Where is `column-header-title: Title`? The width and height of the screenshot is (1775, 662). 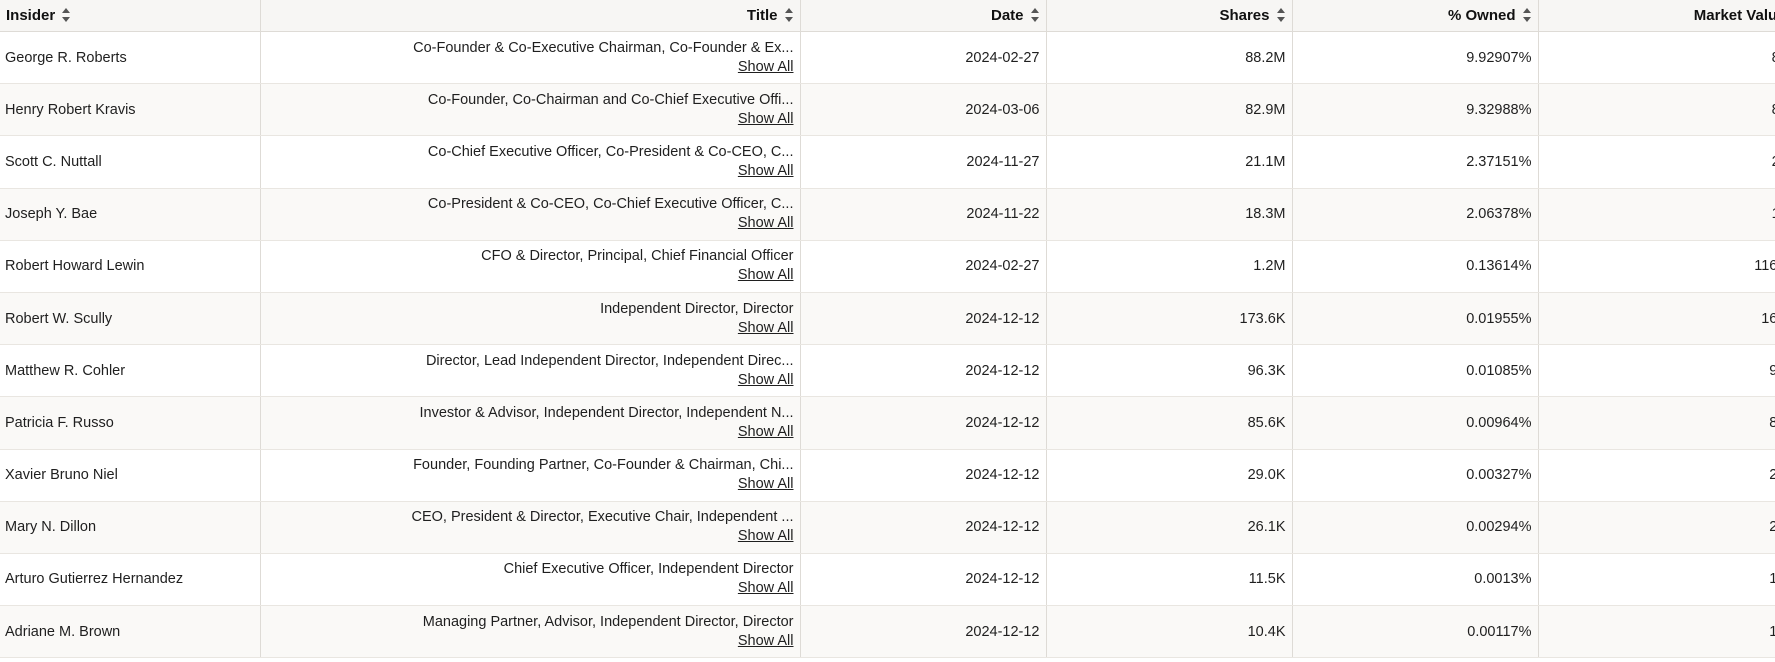
column-header-title: Title is located at coordinates (530, 16).